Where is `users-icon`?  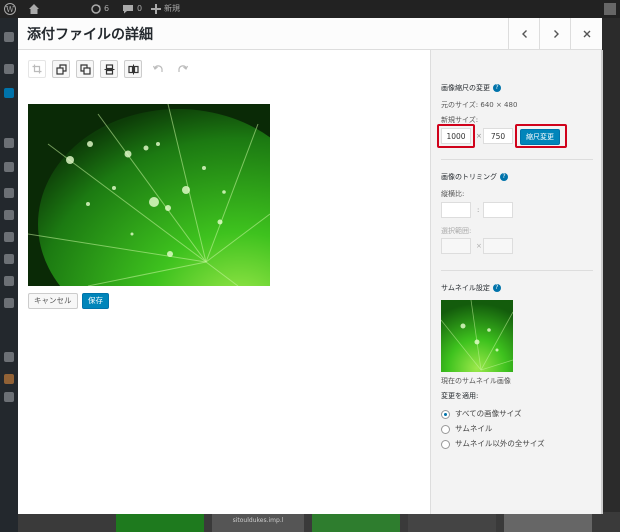
users-icon is located at coordinates (9, 237).